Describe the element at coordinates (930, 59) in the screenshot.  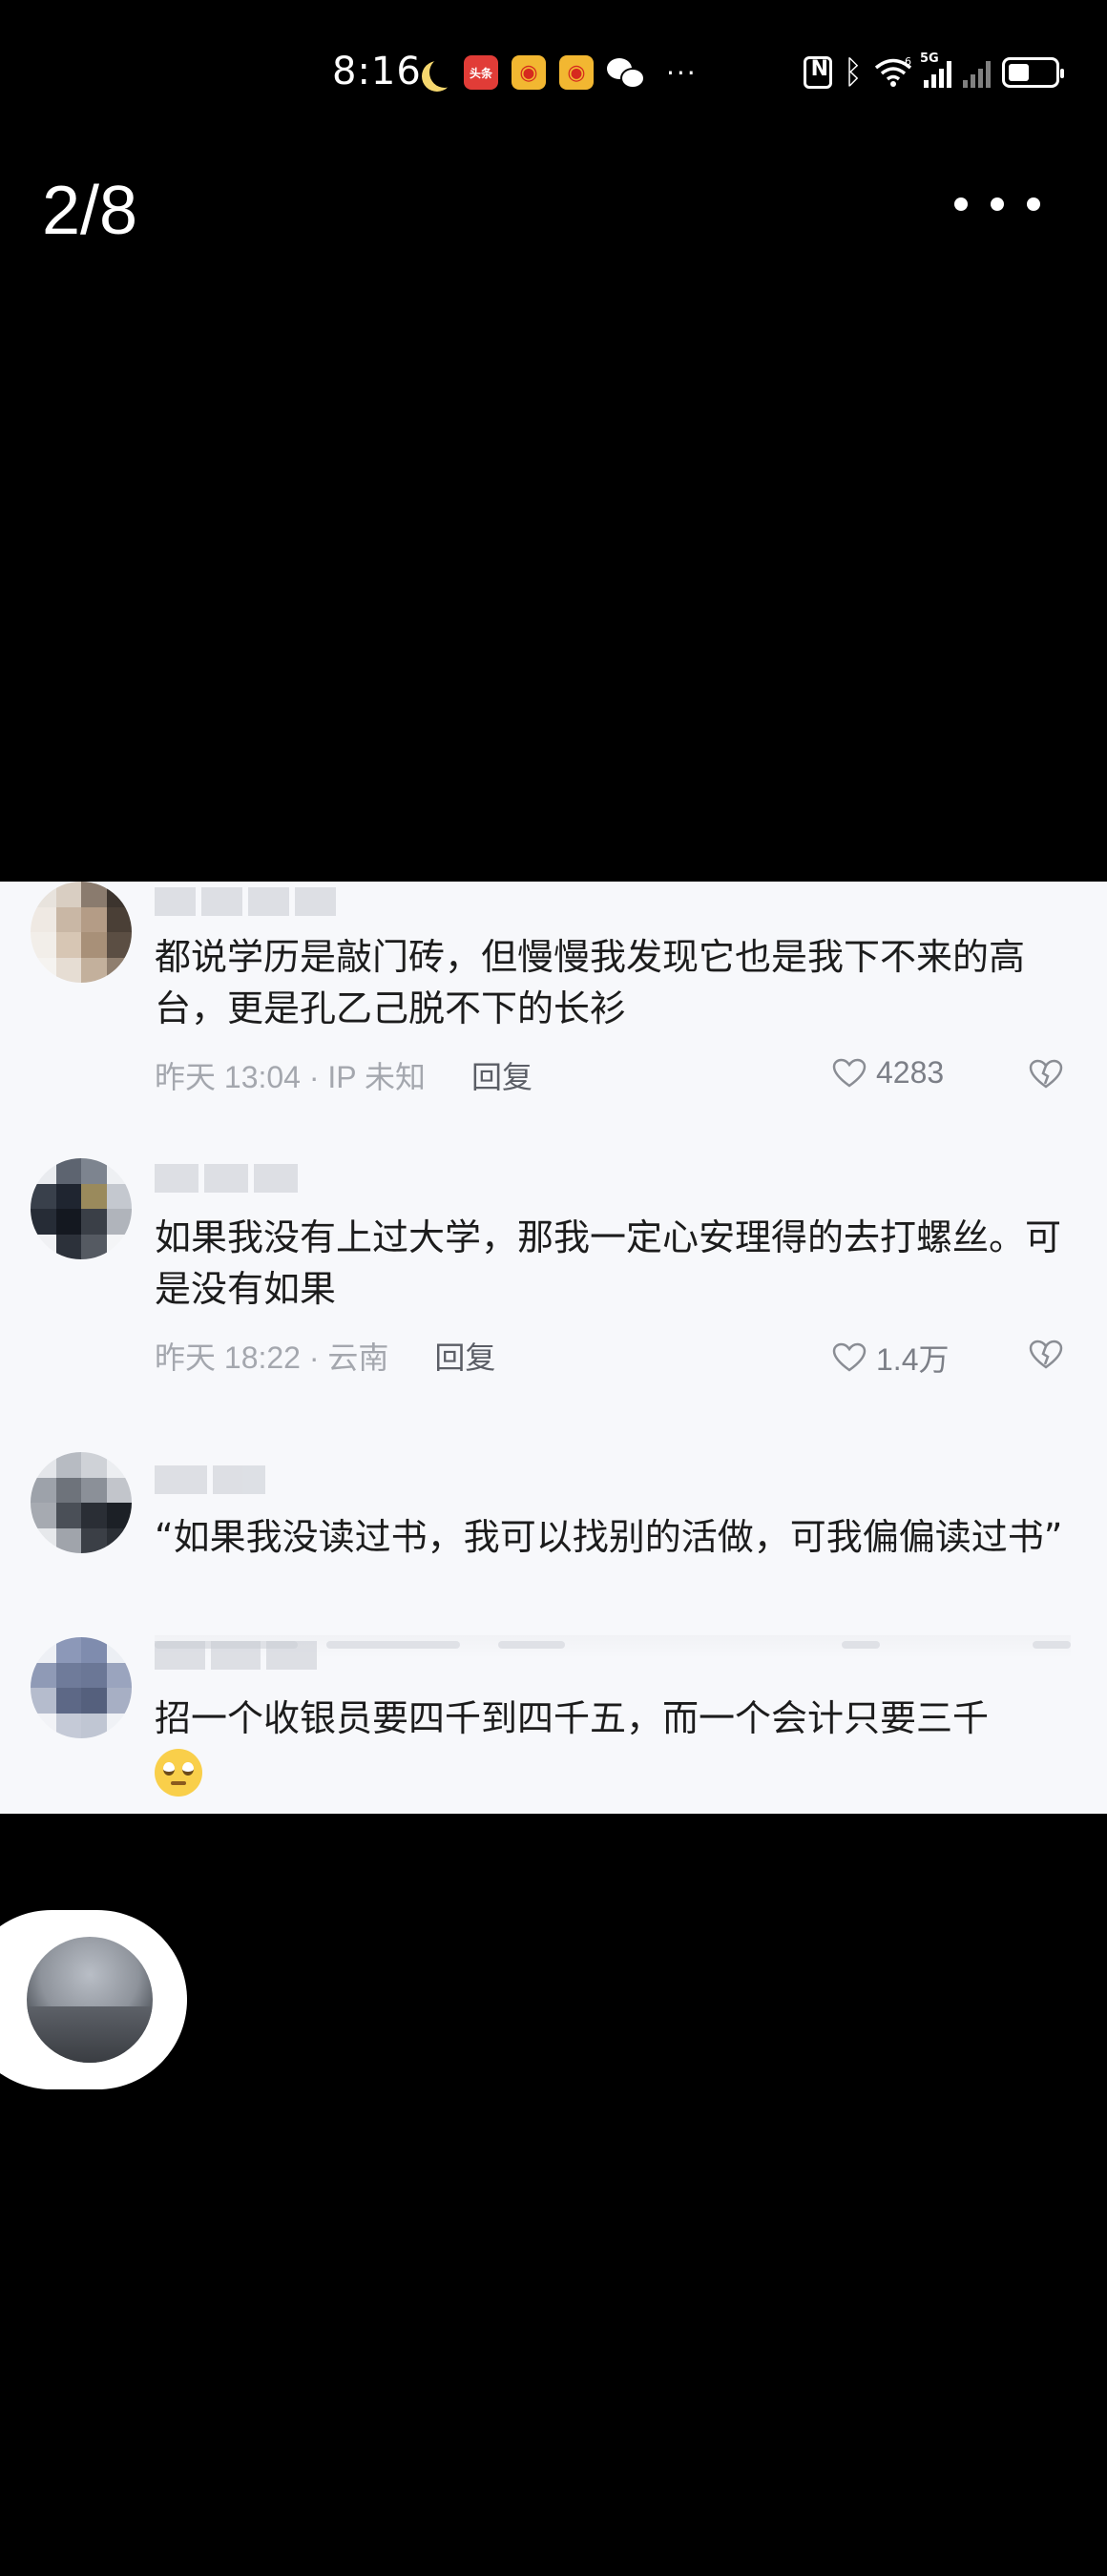
I see `signal-label: 5G` at that location.